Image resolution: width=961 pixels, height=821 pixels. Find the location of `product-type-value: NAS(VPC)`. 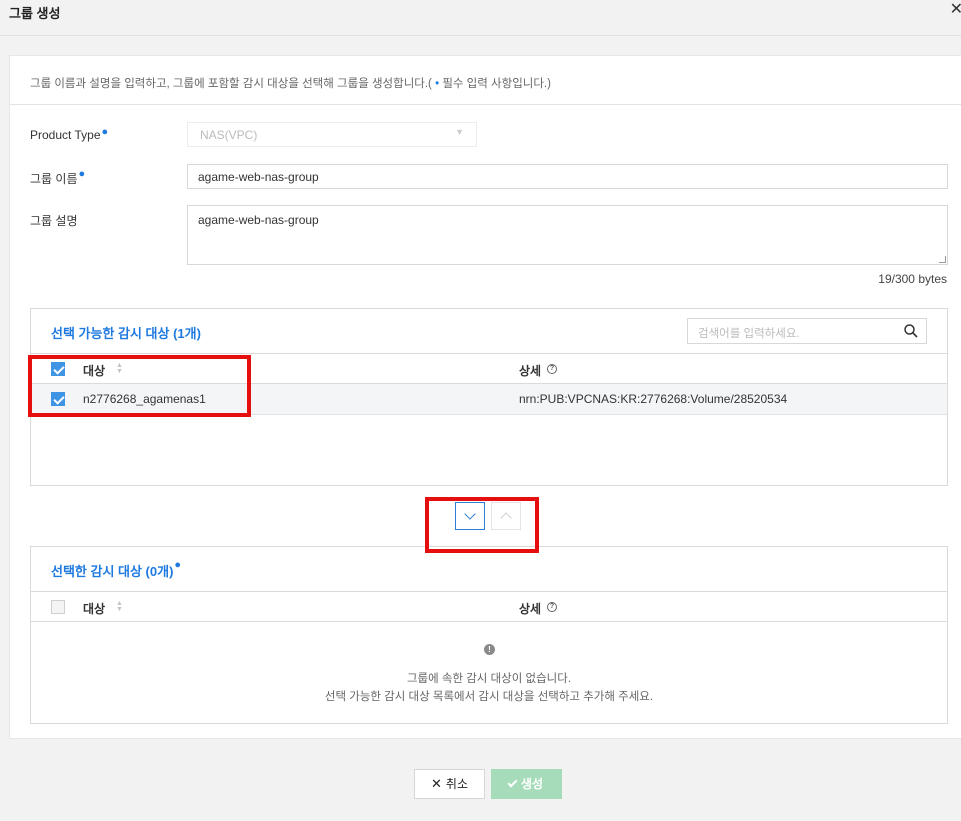

product-type-value: NAS(VPC) is located at coordinates (229, 135).